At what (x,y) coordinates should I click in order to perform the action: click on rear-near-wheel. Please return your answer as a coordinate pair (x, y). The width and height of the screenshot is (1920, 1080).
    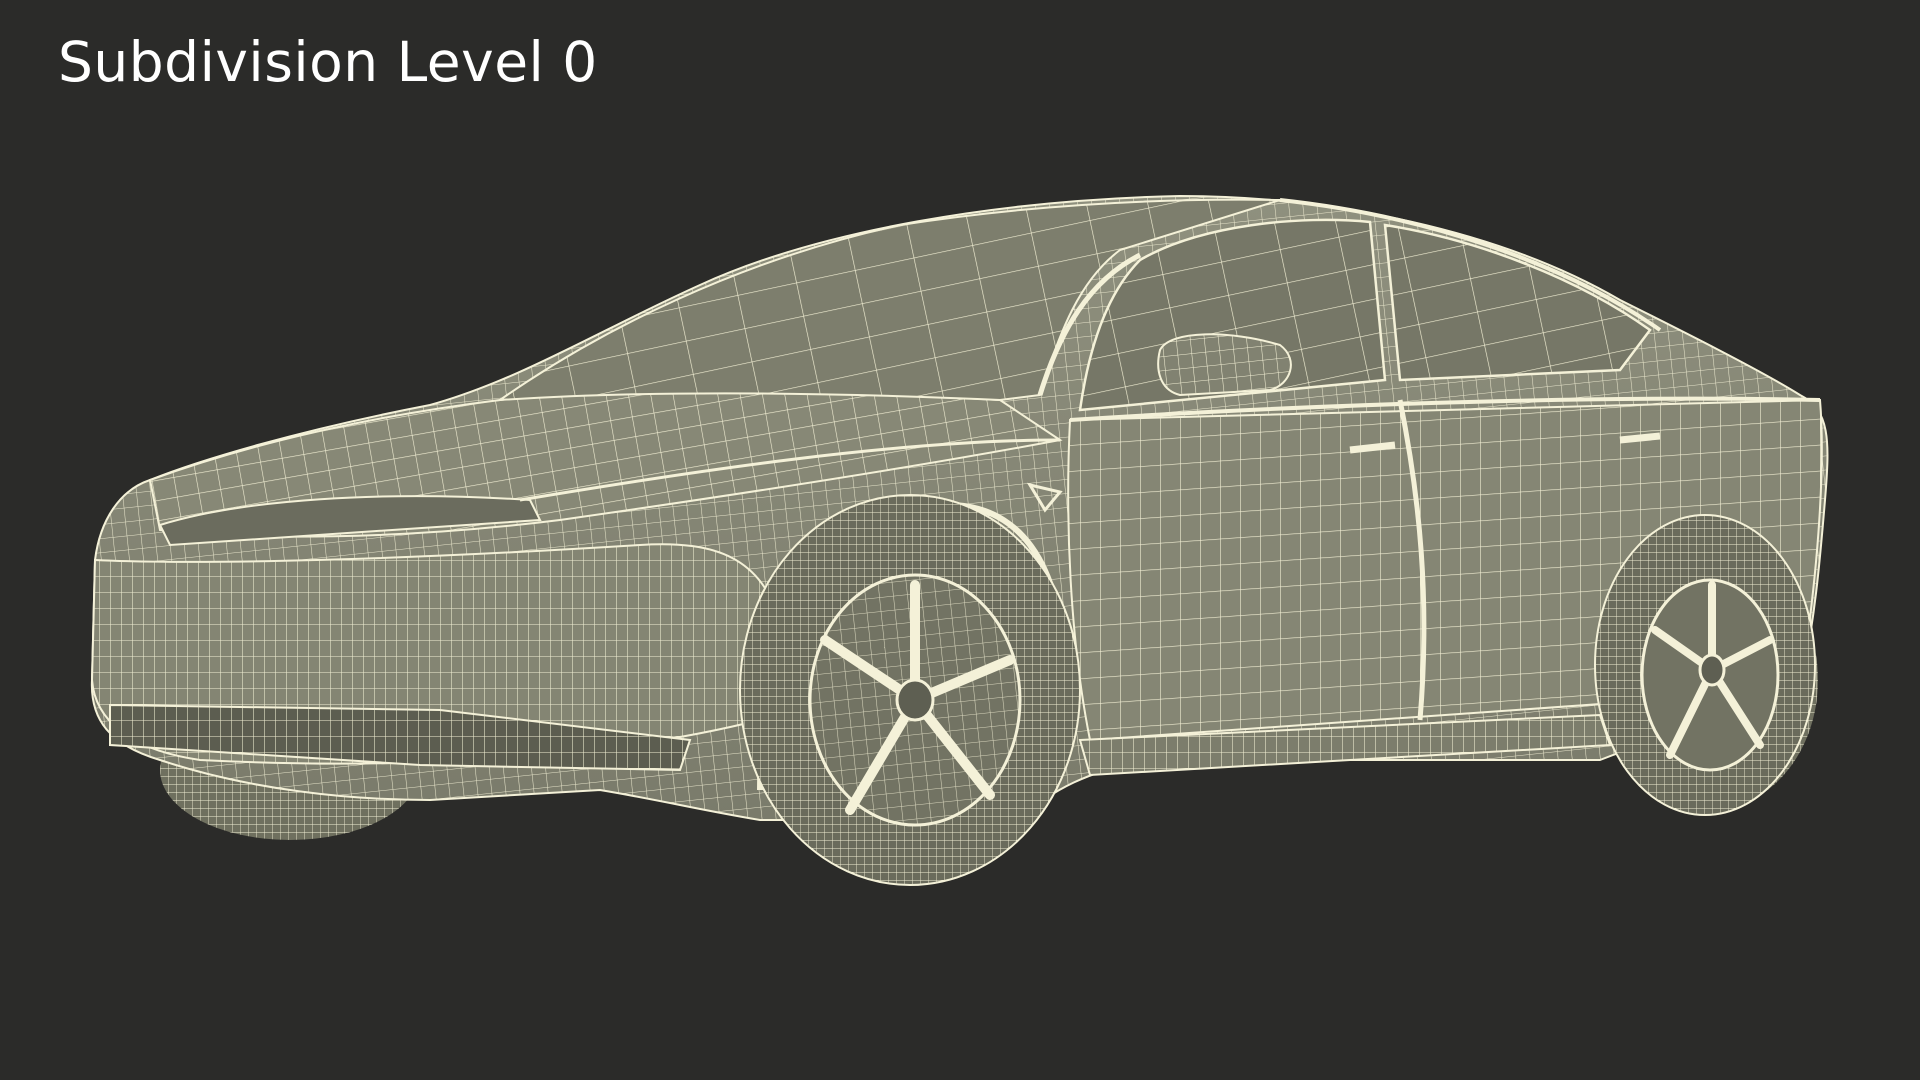
    Looking at the image, I should click on (1705, 665).